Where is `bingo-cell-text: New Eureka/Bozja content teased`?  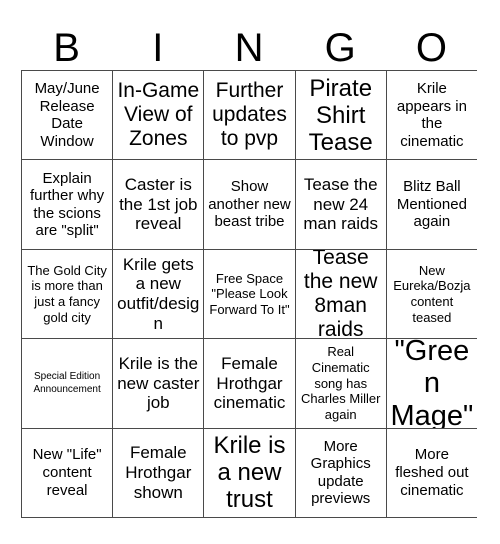 bingo-cell-text: New Eureka/Bozja content teased is located at coordinates (432, 293).